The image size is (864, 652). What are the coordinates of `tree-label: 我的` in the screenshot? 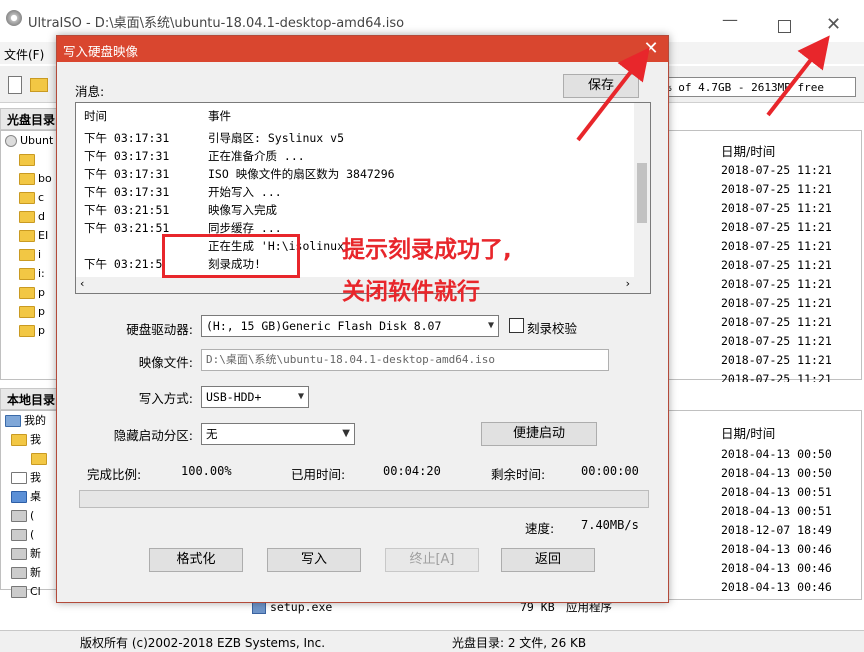 It's located at (35, 420).